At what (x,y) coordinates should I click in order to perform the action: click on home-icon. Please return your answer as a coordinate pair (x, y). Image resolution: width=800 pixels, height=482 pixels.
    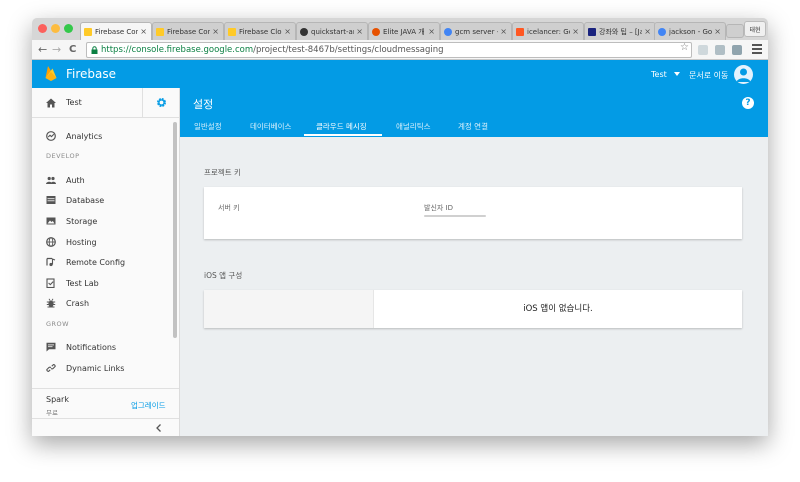
    Looking at the image, I should click on (51, 103).